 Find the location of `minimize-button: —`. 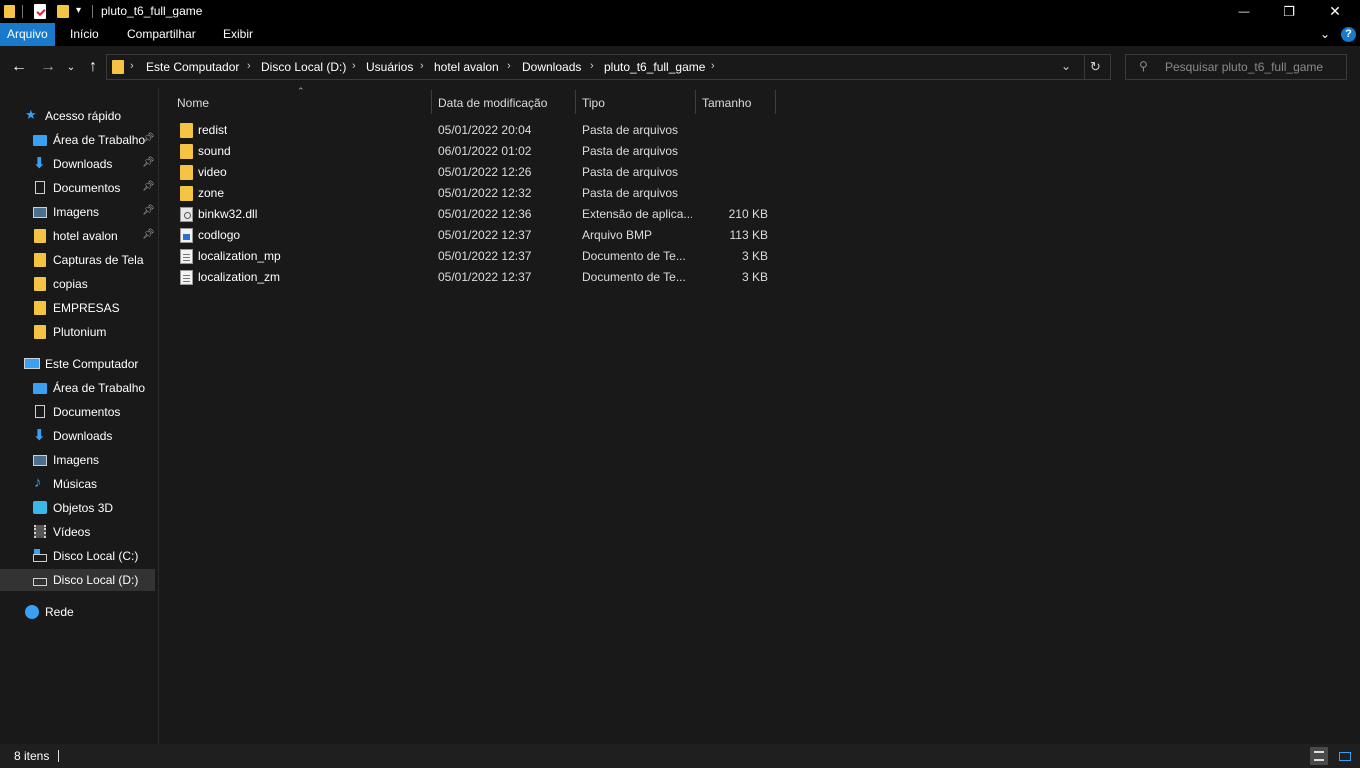

minimize-button: — is located at coordinates (1244, 11).